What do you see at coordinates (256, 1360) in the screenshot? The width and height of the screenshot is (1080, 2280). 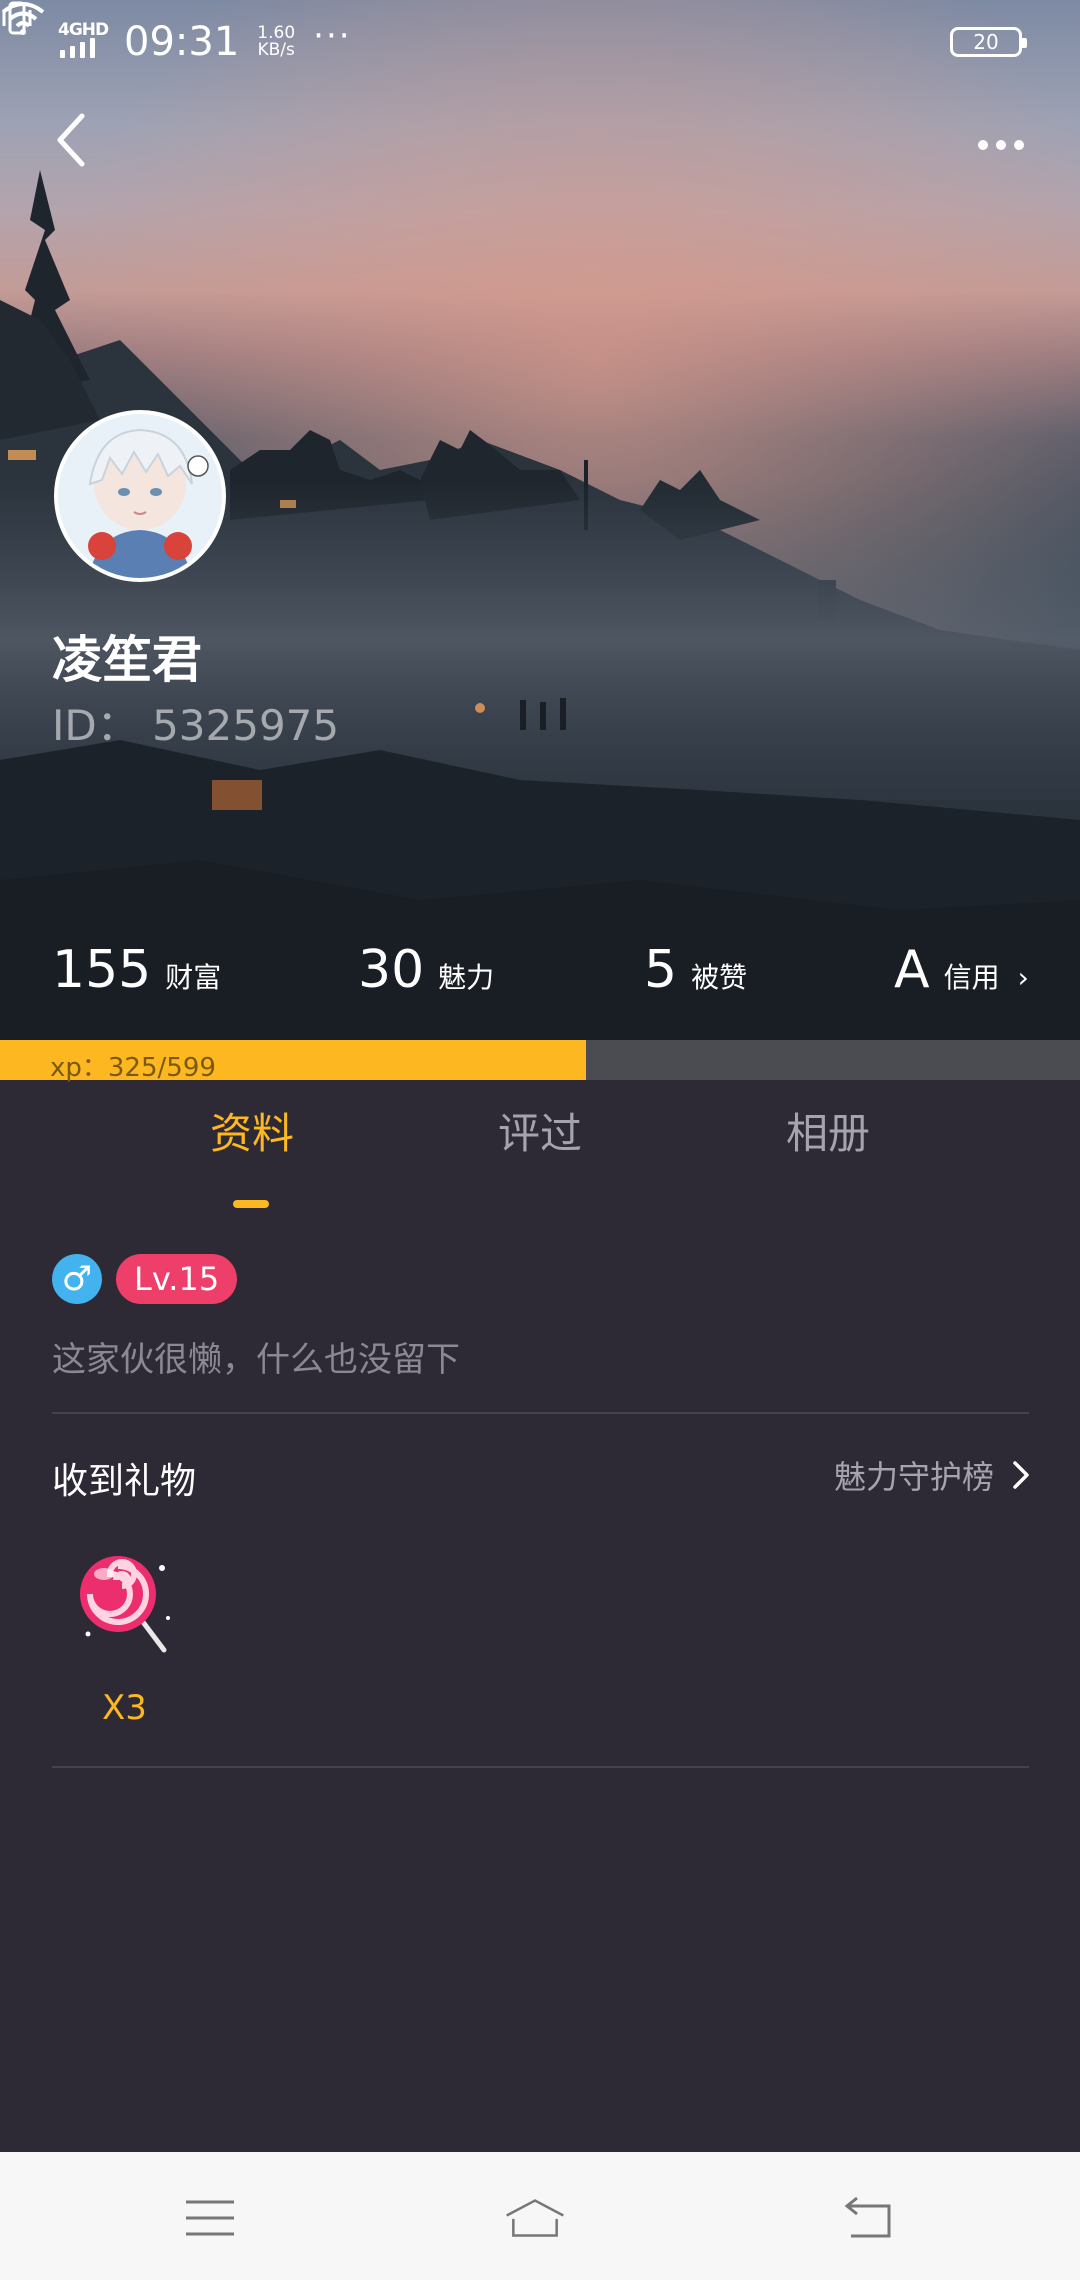 I see `user-bio: 这家伙很懒，什么也没留下` at bounding box center [256, 1360].